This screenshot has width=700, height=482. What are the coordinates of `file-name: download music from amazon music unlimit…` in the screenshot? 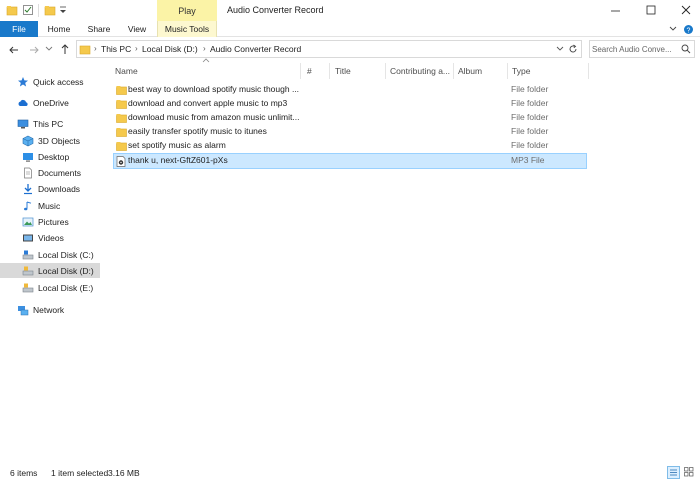 It's located at (214, 117).